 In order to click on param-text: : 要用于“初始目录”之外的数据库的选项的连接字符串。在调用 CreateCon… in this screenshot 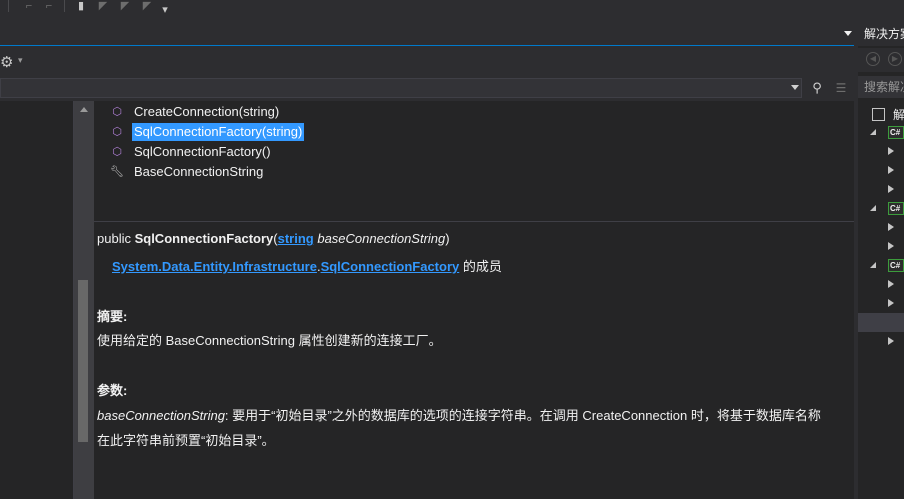, I will do `click(522, 415)`.